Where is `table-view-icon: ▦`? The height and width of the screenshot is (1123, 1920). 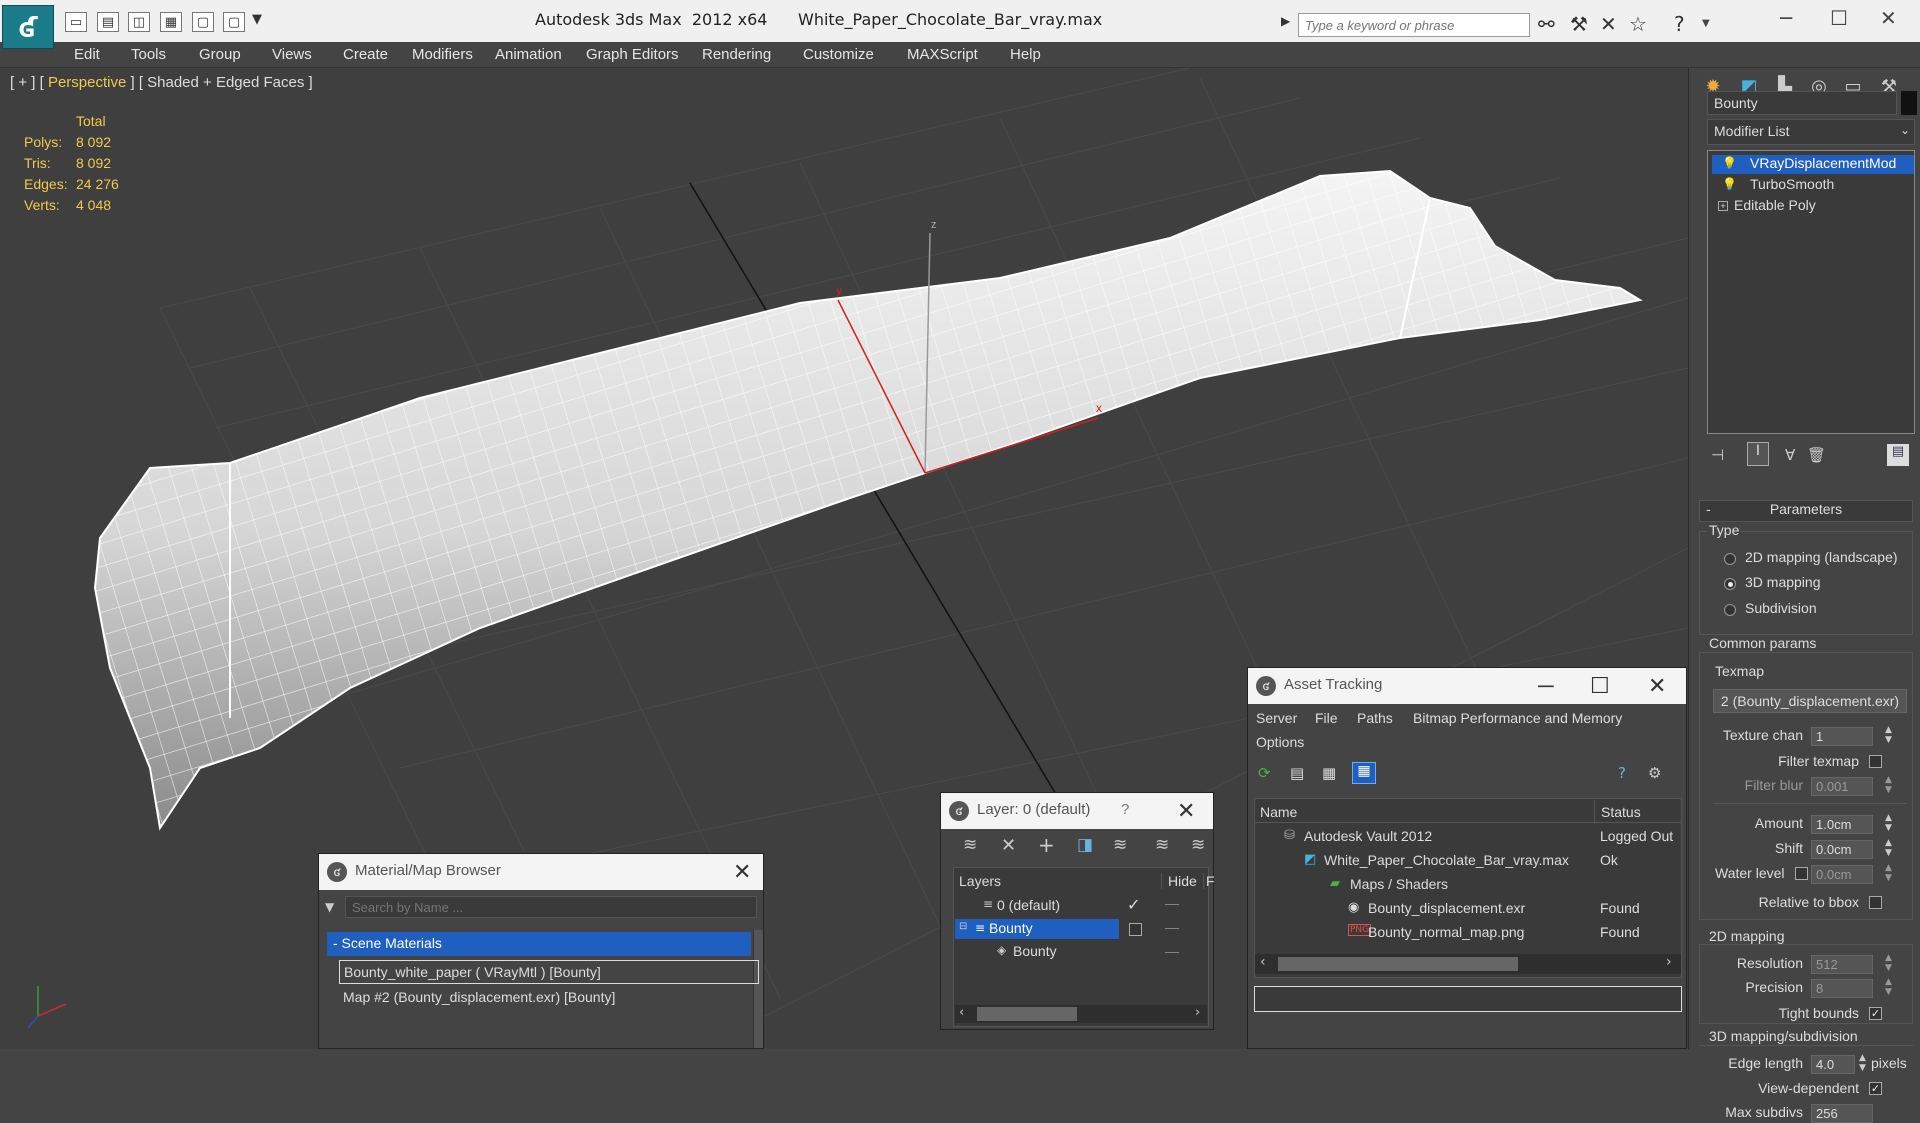 table-view-icon: ▦ is located at coordinates (1364, 773).